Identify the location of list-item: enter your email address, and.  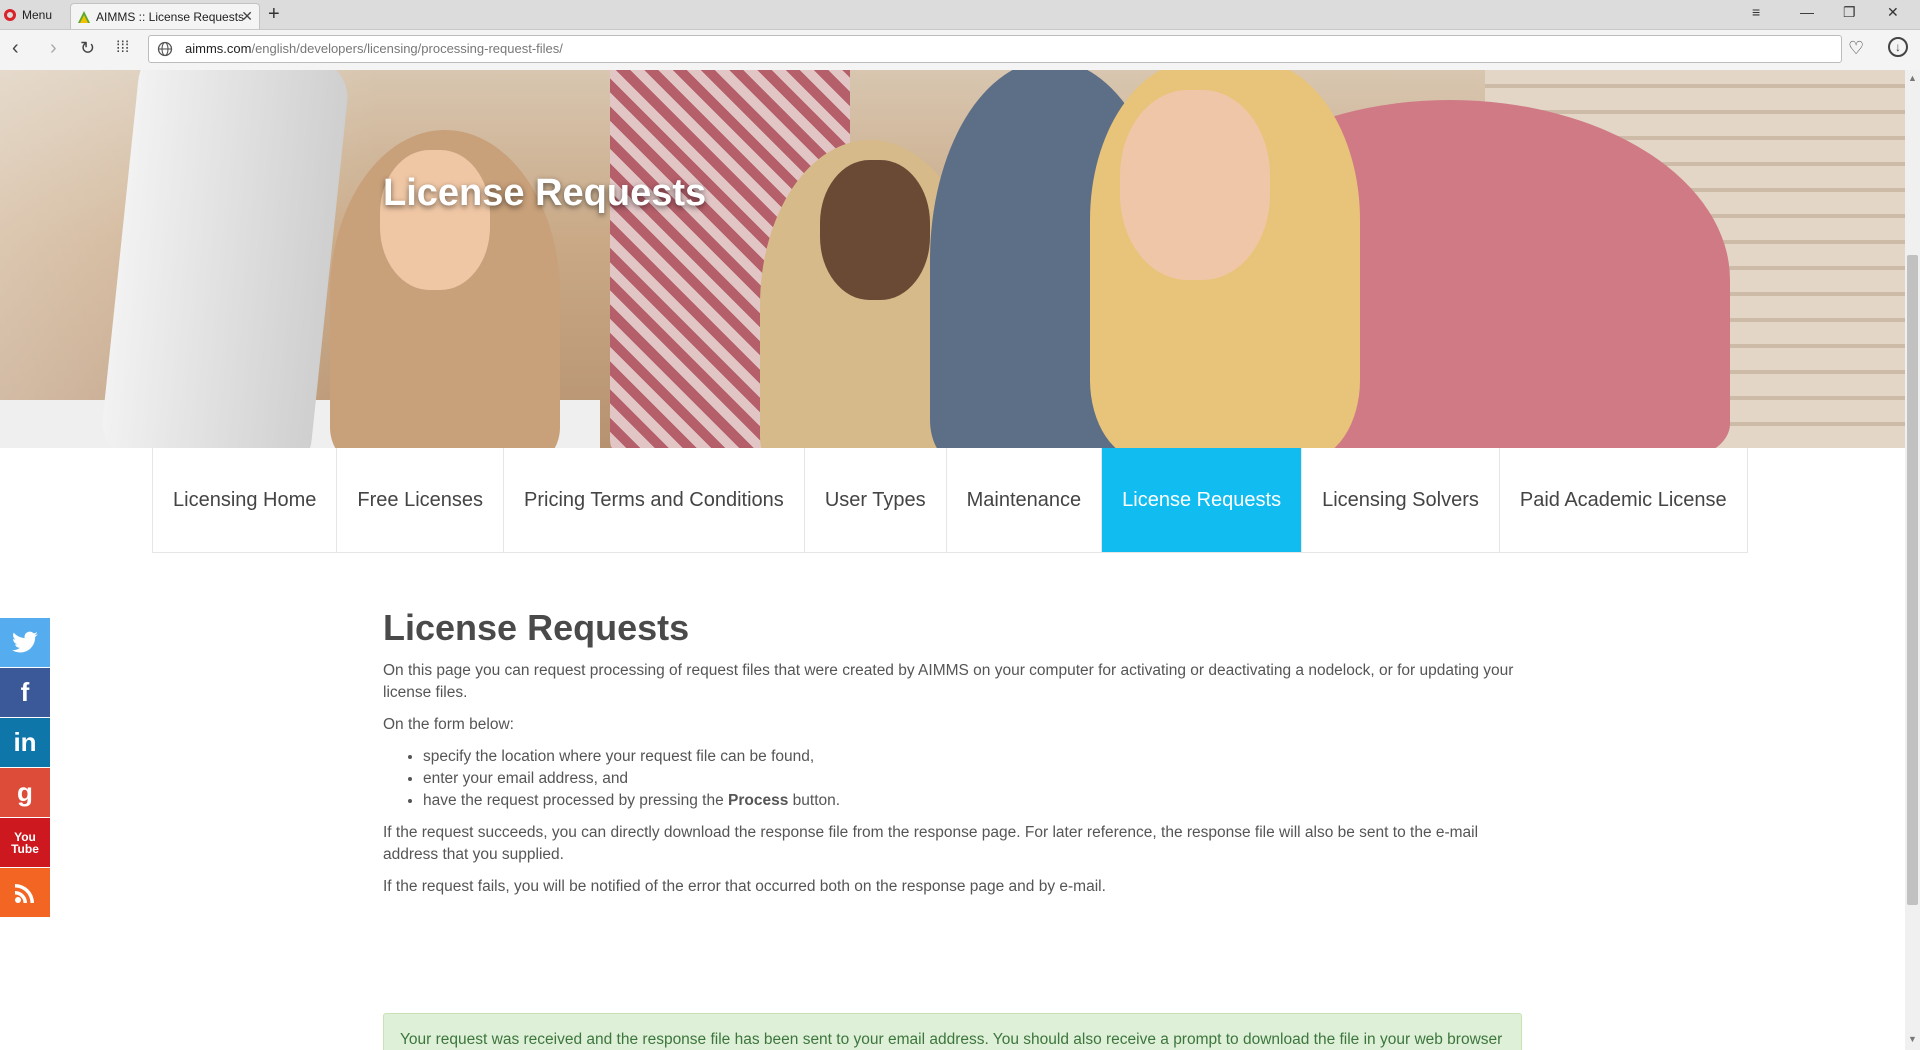
(973, 779).